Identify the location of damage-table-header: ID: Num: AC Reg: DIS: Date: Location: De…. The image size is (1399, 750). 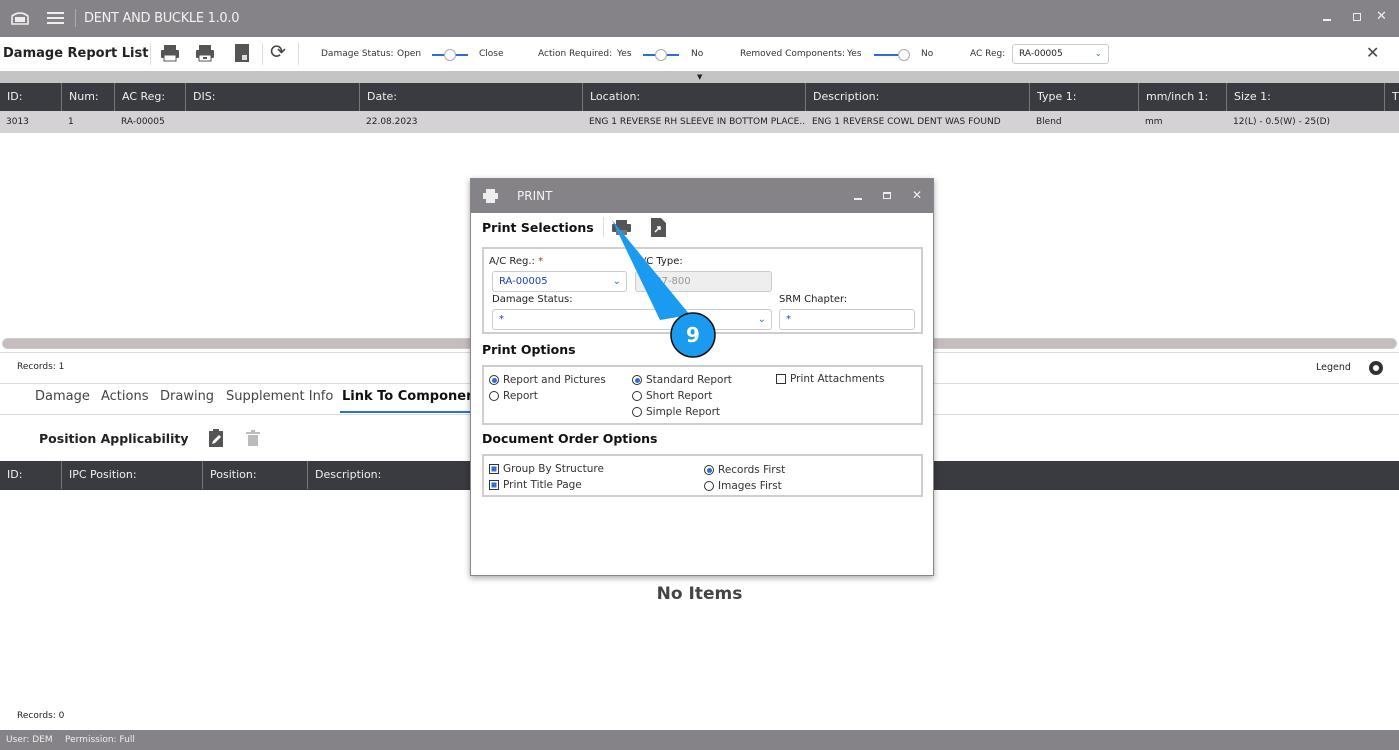
(699, 97).